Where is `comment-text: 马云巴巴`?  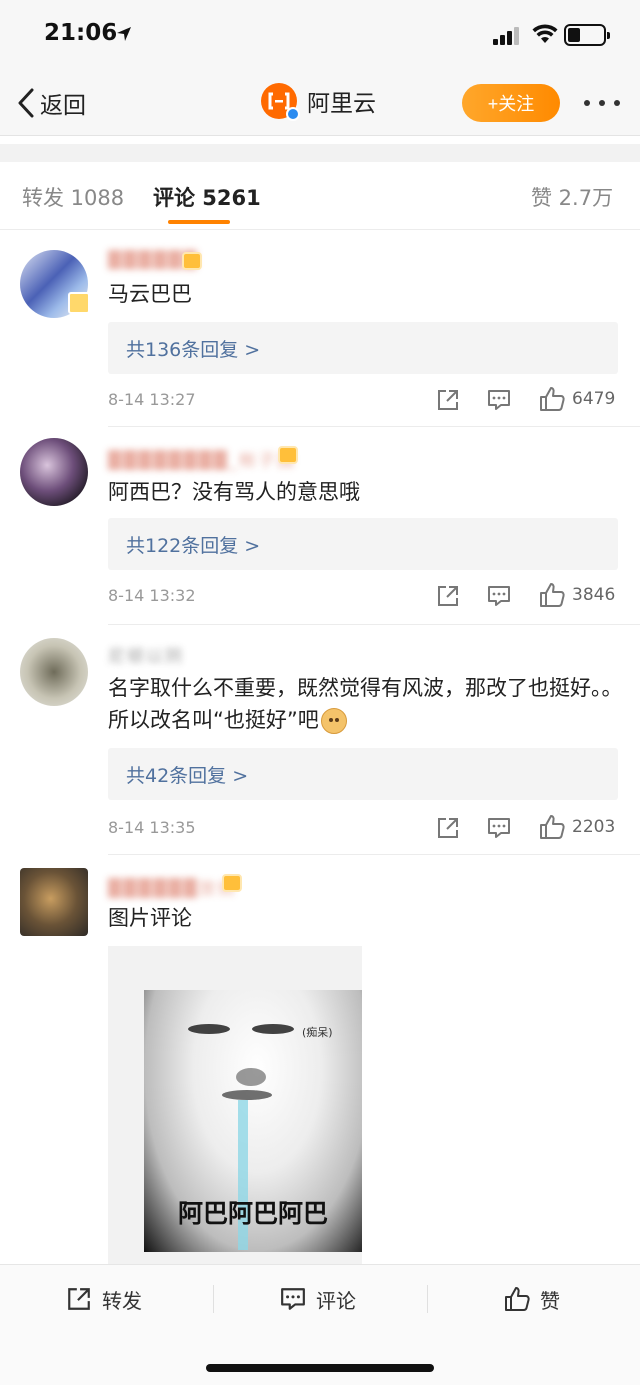
comment-text: 马云巴巴 is located at coordinates (150, 294).